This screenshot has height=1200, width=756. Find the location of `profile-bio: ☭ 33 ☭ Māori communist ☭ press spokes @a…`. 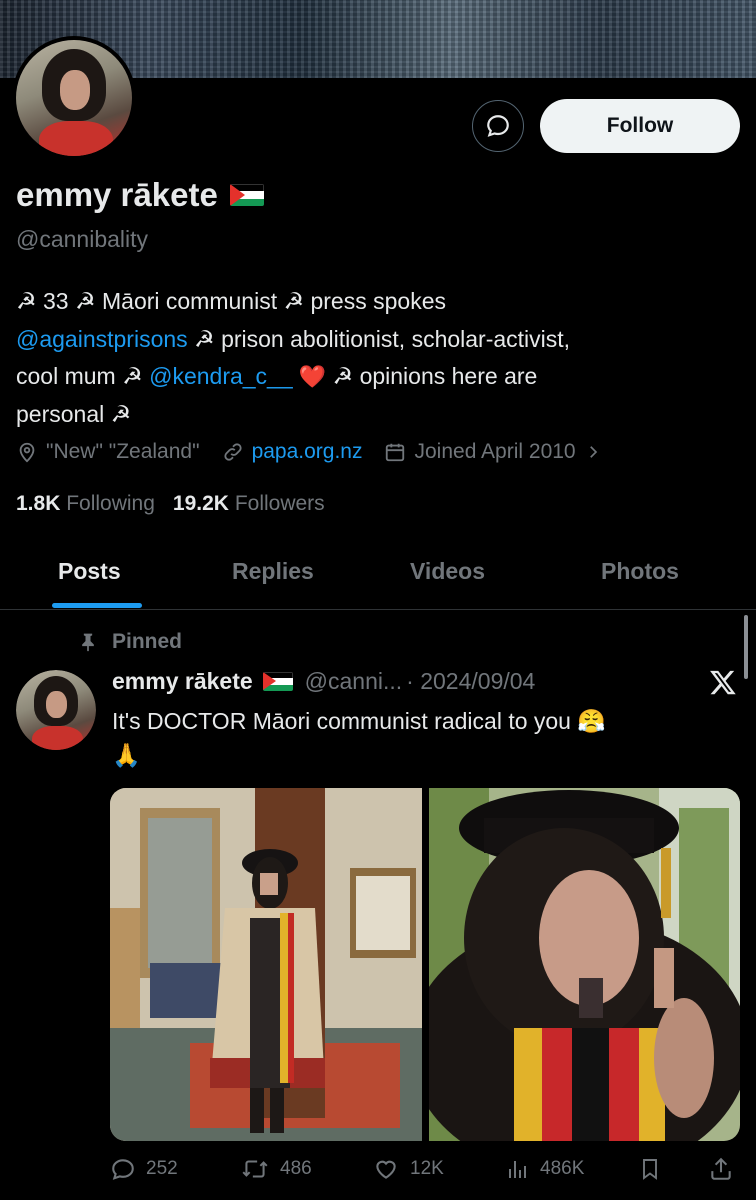

profile-bio: ☭ 33 ☭ Māori communist ☭ press spokes @a… is located at coordinates (381, 358).